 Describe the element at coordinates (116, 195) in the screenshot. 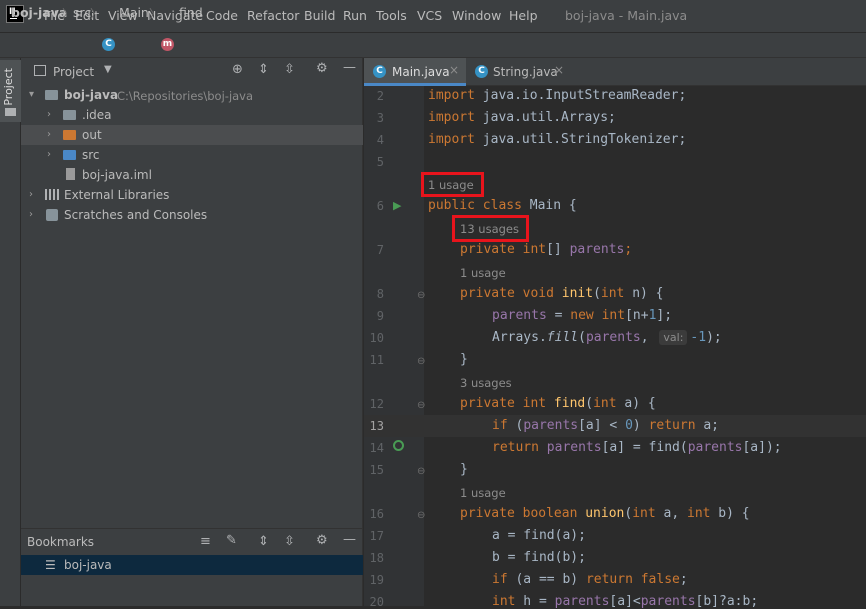

I see `tree-item-external-libraries: External Libraries` at that location.